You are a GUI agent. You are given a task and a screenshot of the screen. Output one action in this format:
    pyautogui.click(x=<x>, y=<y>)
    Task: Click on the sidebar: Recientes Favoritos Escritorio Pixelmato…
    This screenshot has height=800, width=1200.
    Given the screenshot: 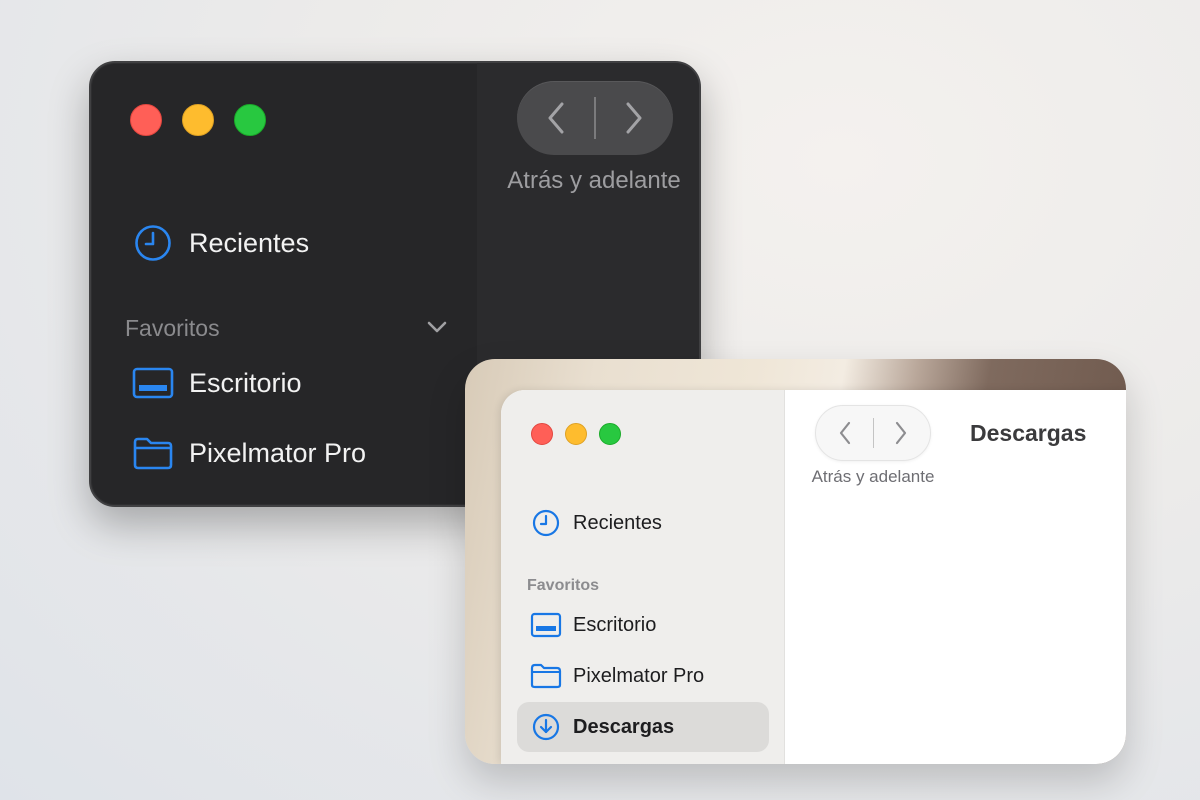 What is the action you would take?
    pyautogui.click(x=643, y=577)
    